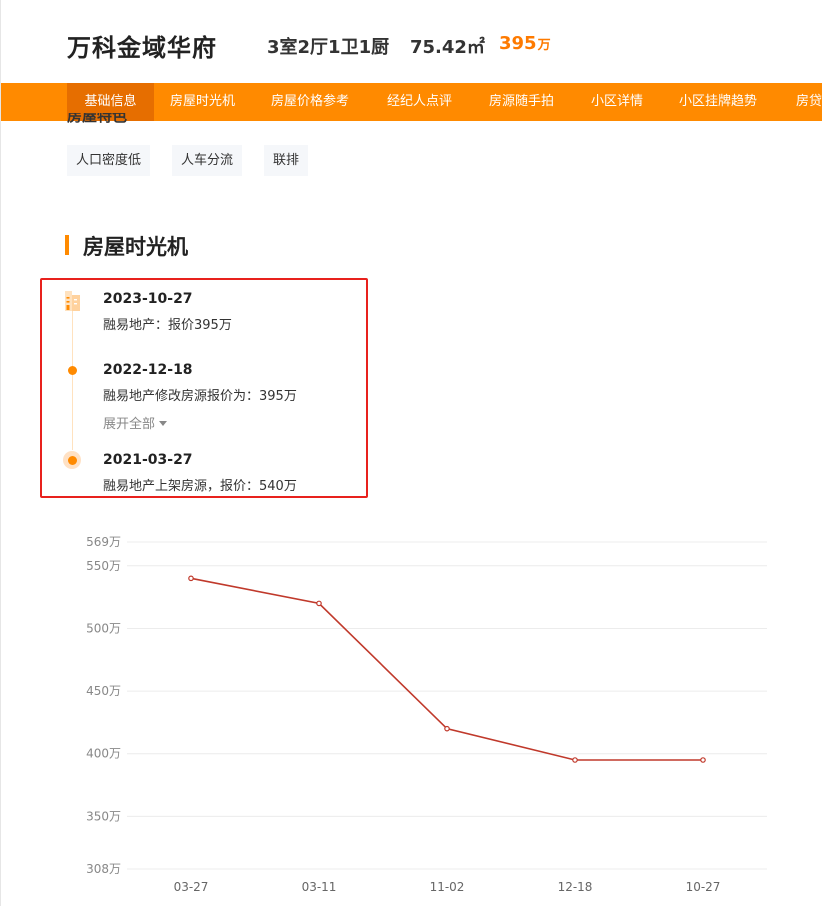 The width and height of the screenshot is (822, 906). I want to click on event-description: 融易地产修改房源报价为：395万, so click(200, 396).